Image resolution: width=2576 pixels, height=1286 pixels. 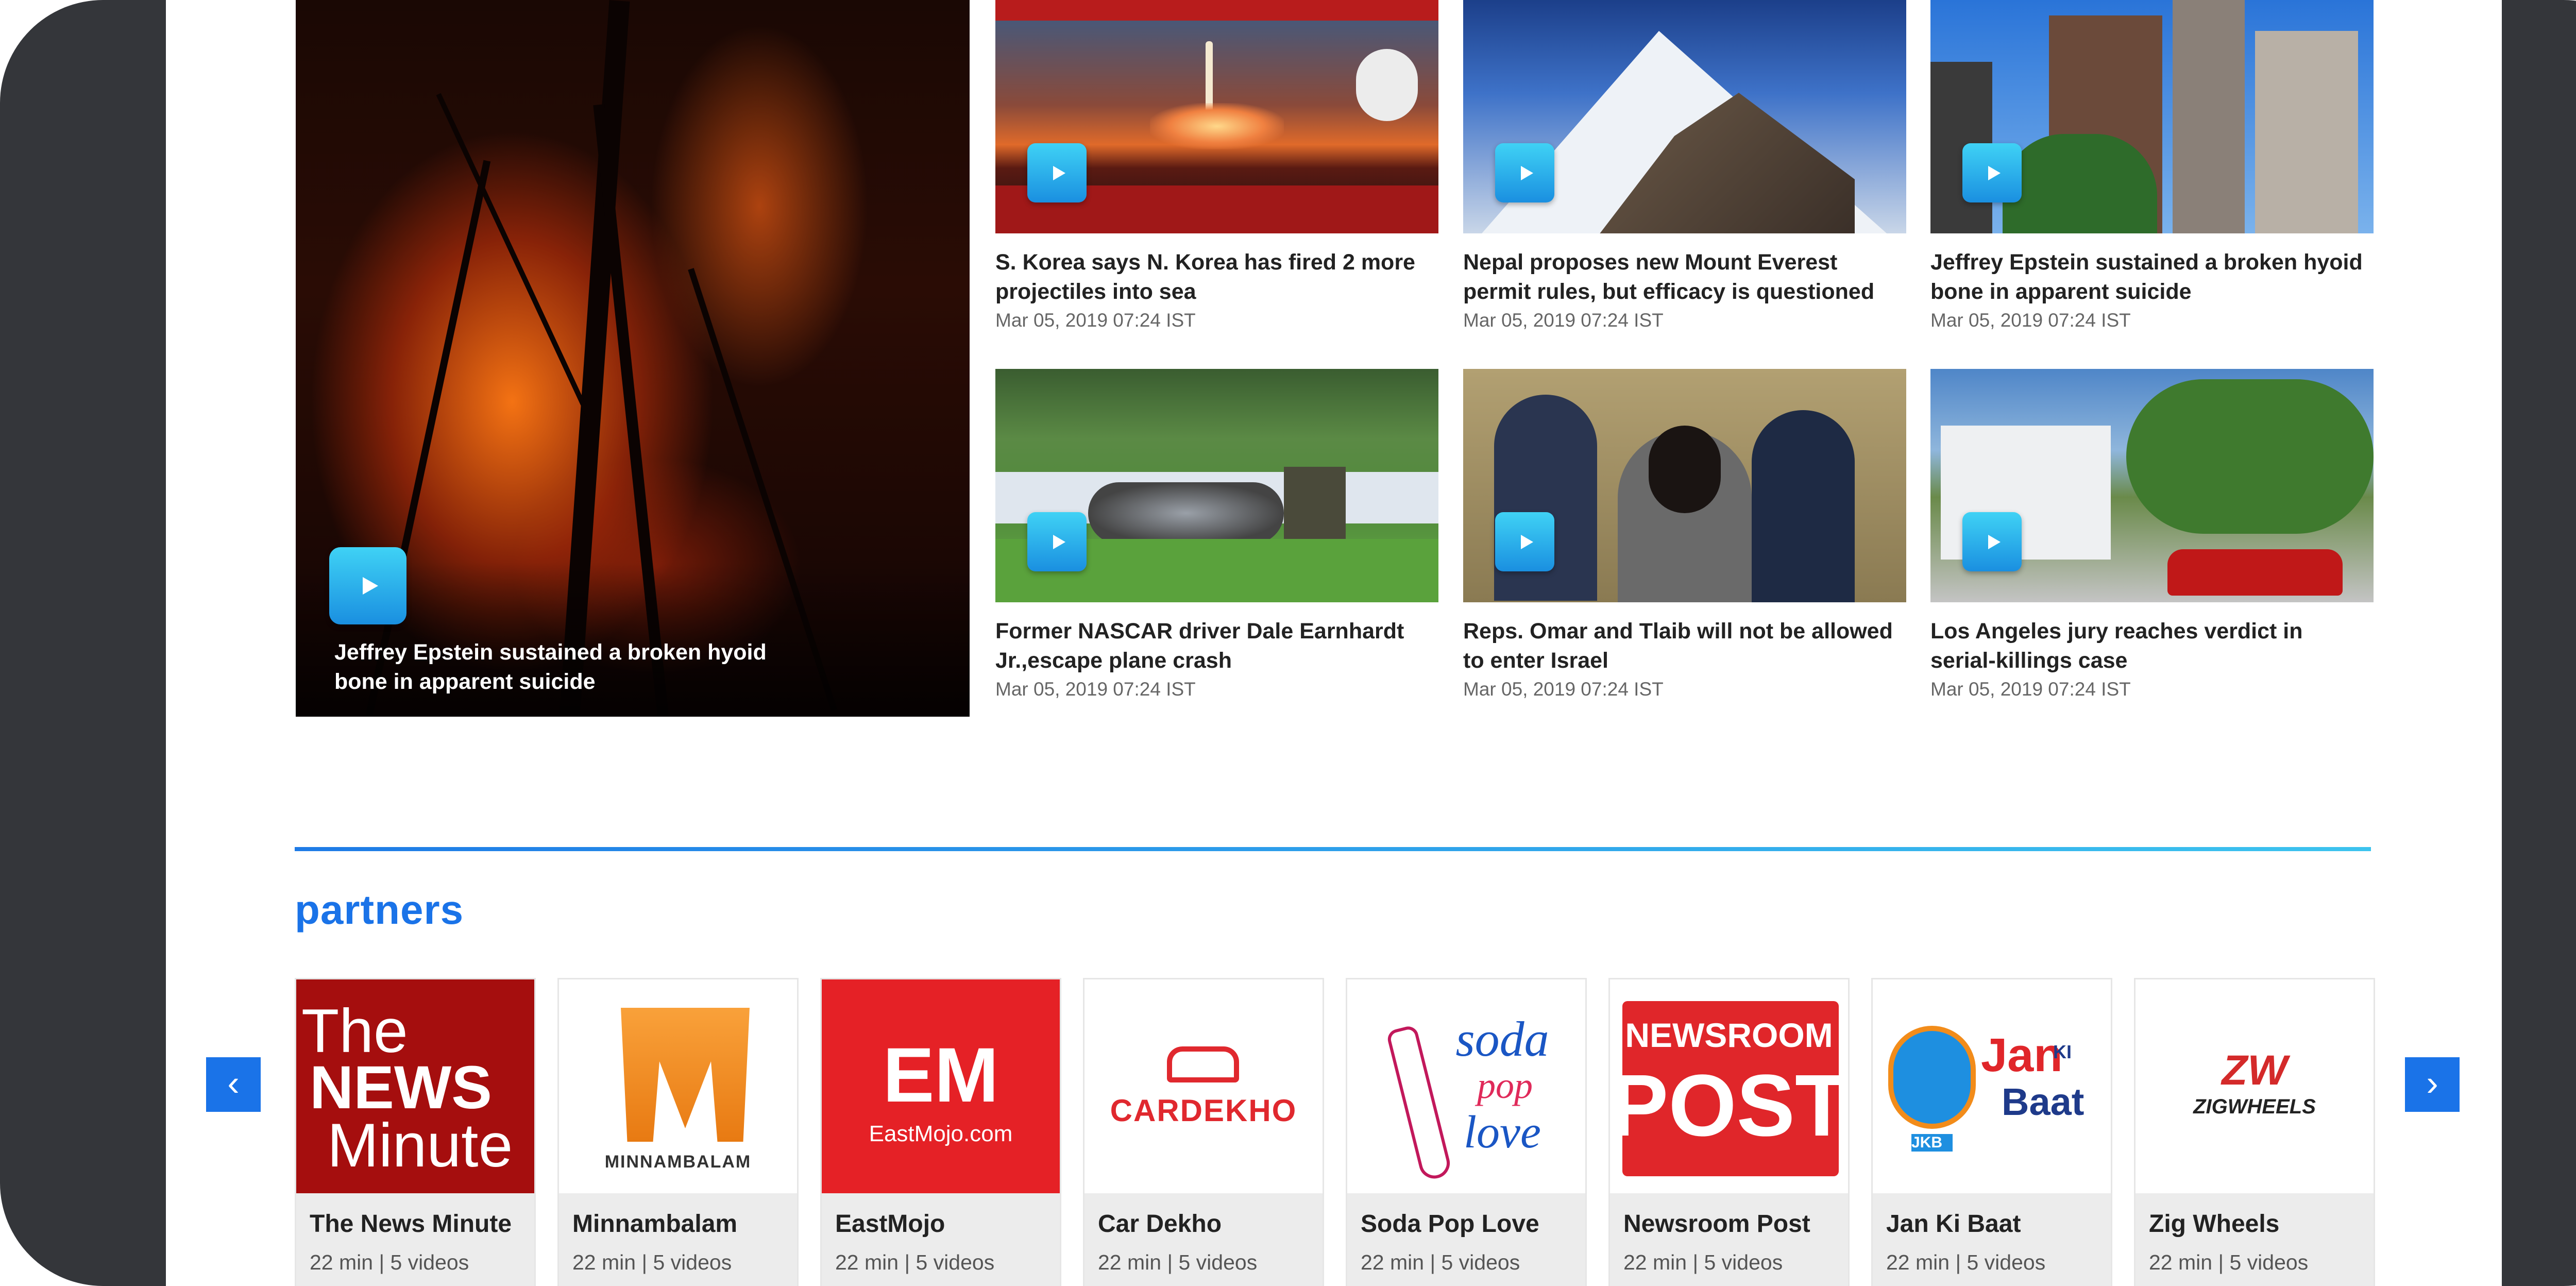 I want to click on partner-card: CARDEKHO Car Dekho 22 min | 5 videos, so click(x=1204, y=1132).